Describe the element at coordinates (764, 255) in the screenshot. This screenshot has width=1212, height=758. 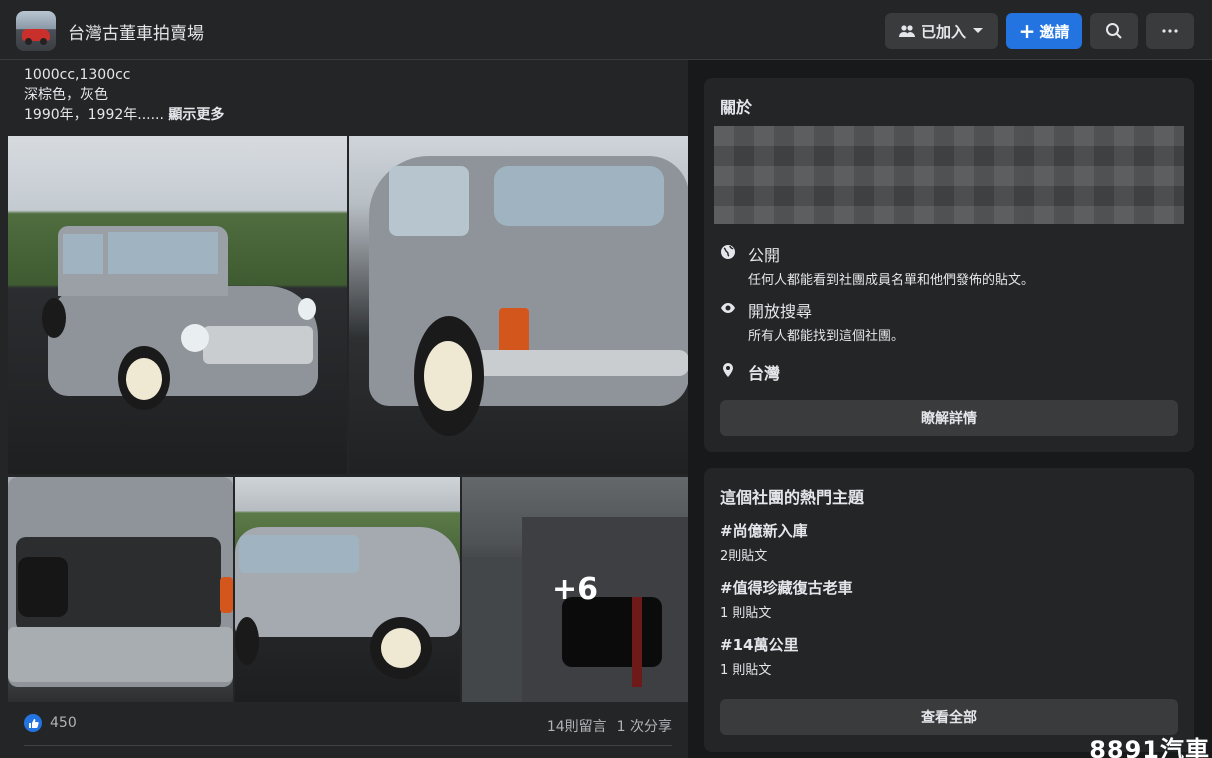
I see `privacy-title: 公開` at that location.